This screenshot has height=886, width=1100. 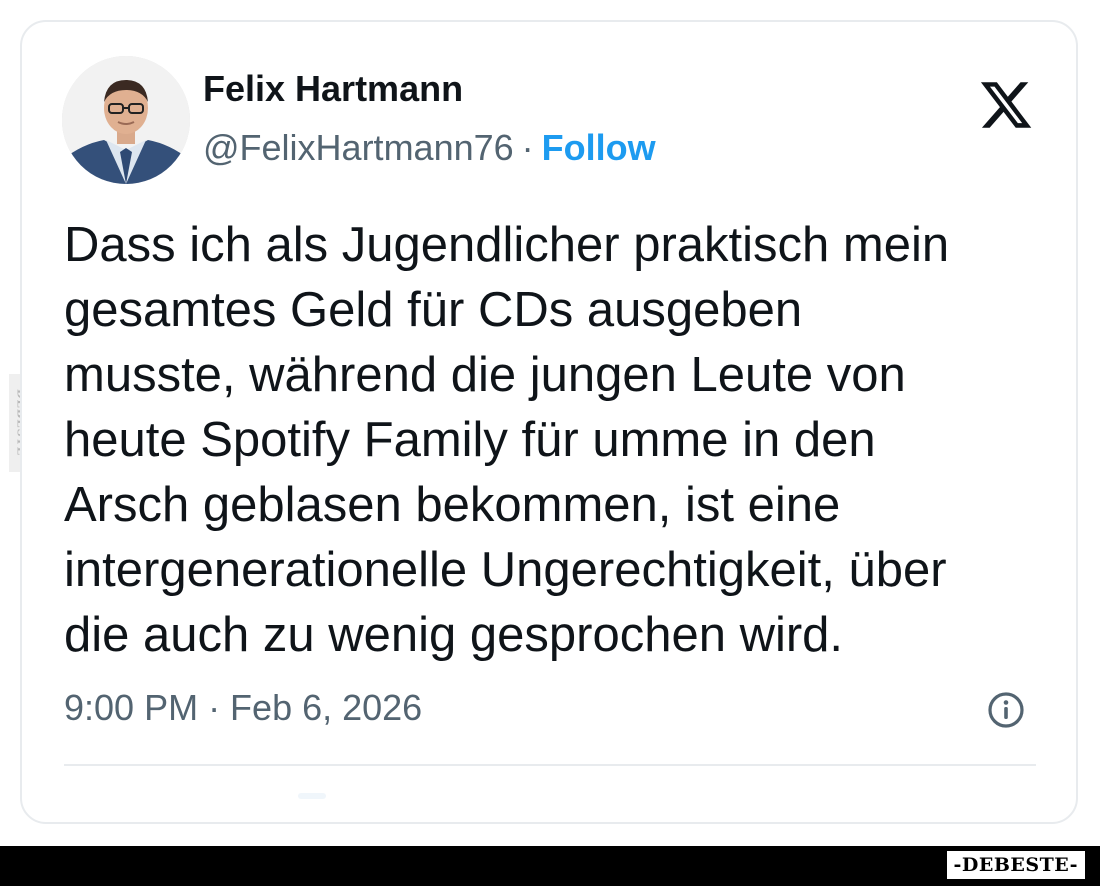 What do you see at coordinates (358, 147) in the screenshot?
I see `author-handle: @FelixHartmann76` at bounding box center [358, 147].